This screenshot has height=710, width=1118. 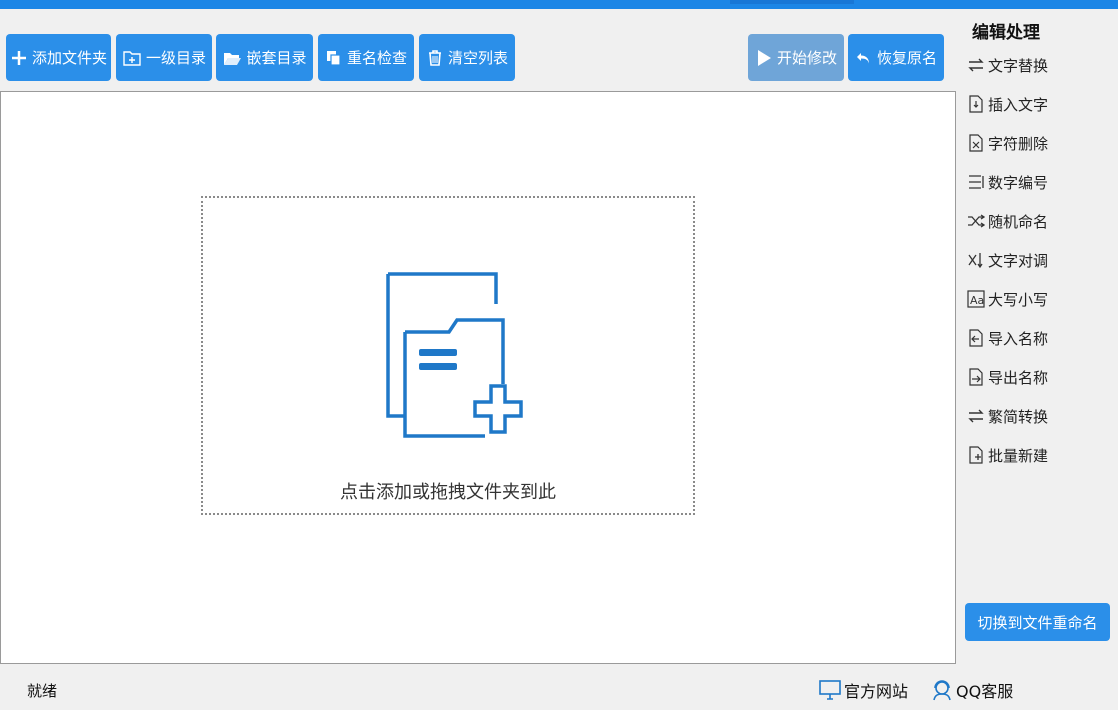 What do you see at coordinates (976, 104) in the screenshot?
I see `insert-doc-icon` at bounding box center [976, 104].